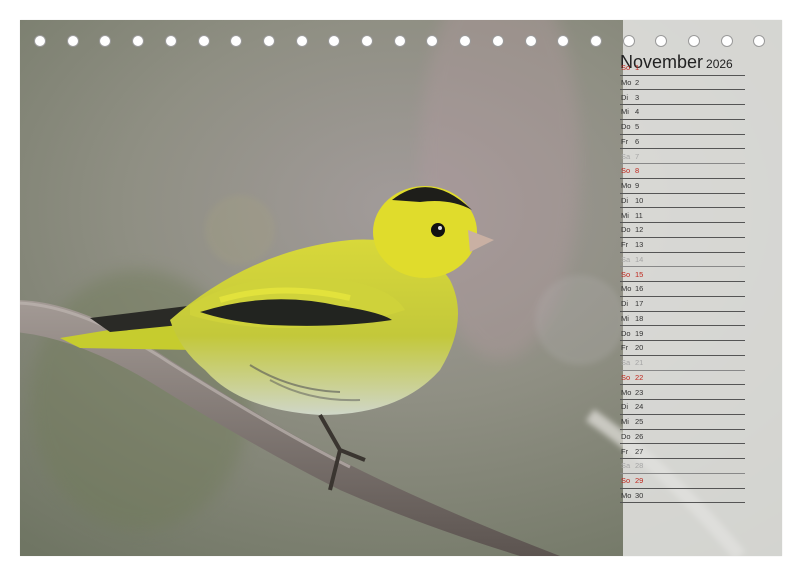  What do you see at coordinates (682, 393) in the screenshot?
I see `day-row: Mo 23` at bounding box center [682, 393].